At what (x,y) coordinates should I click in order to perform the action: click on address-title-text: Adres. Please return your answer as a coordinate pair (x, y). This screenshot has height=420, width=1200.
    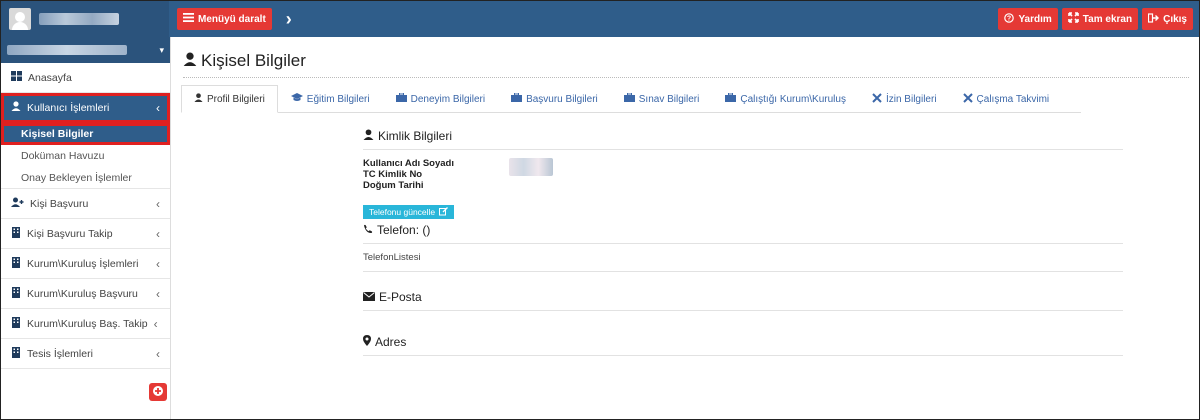
    Looking at the image, I should click on (391, 342).